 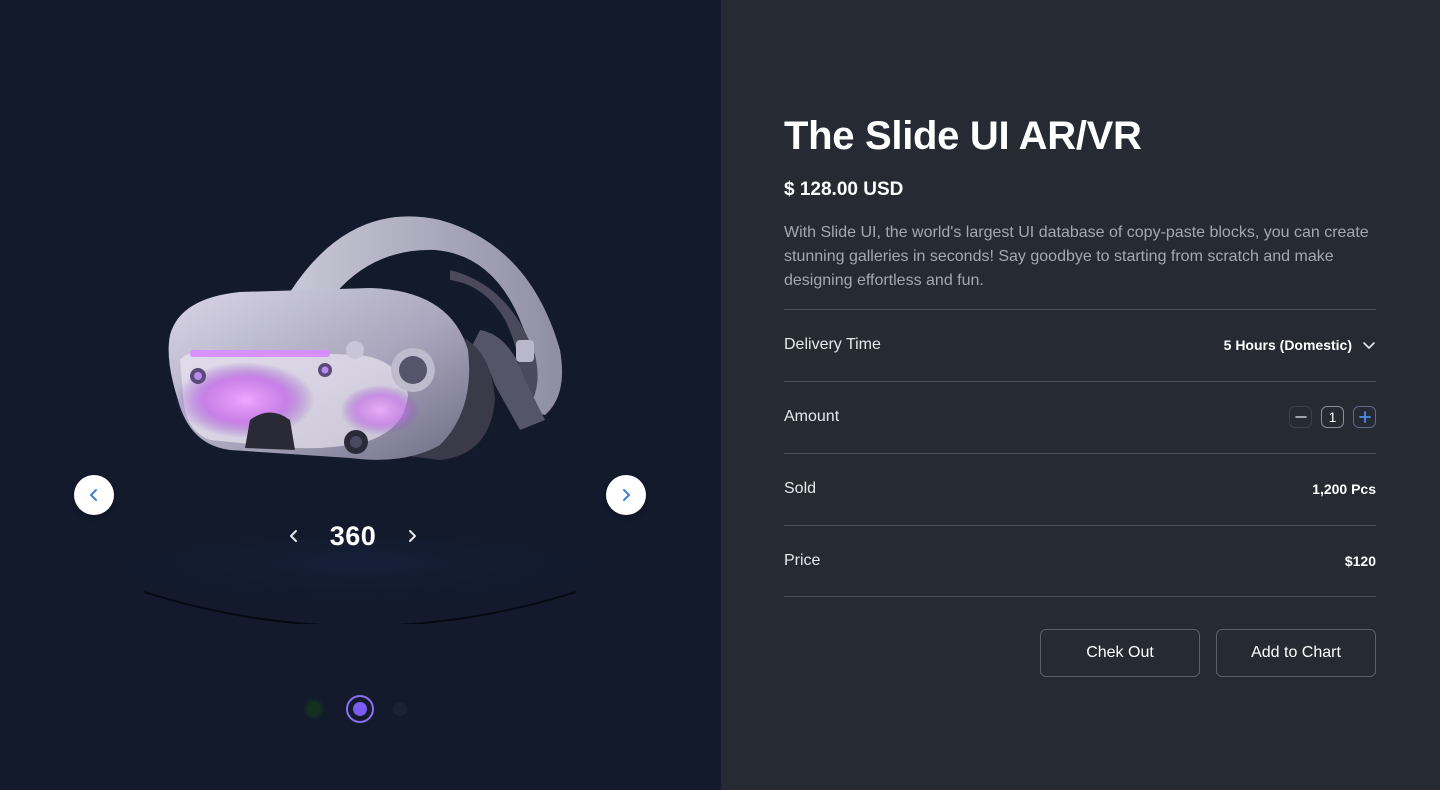 I want to click on previous-slide-button, so click(x=94, y=495).